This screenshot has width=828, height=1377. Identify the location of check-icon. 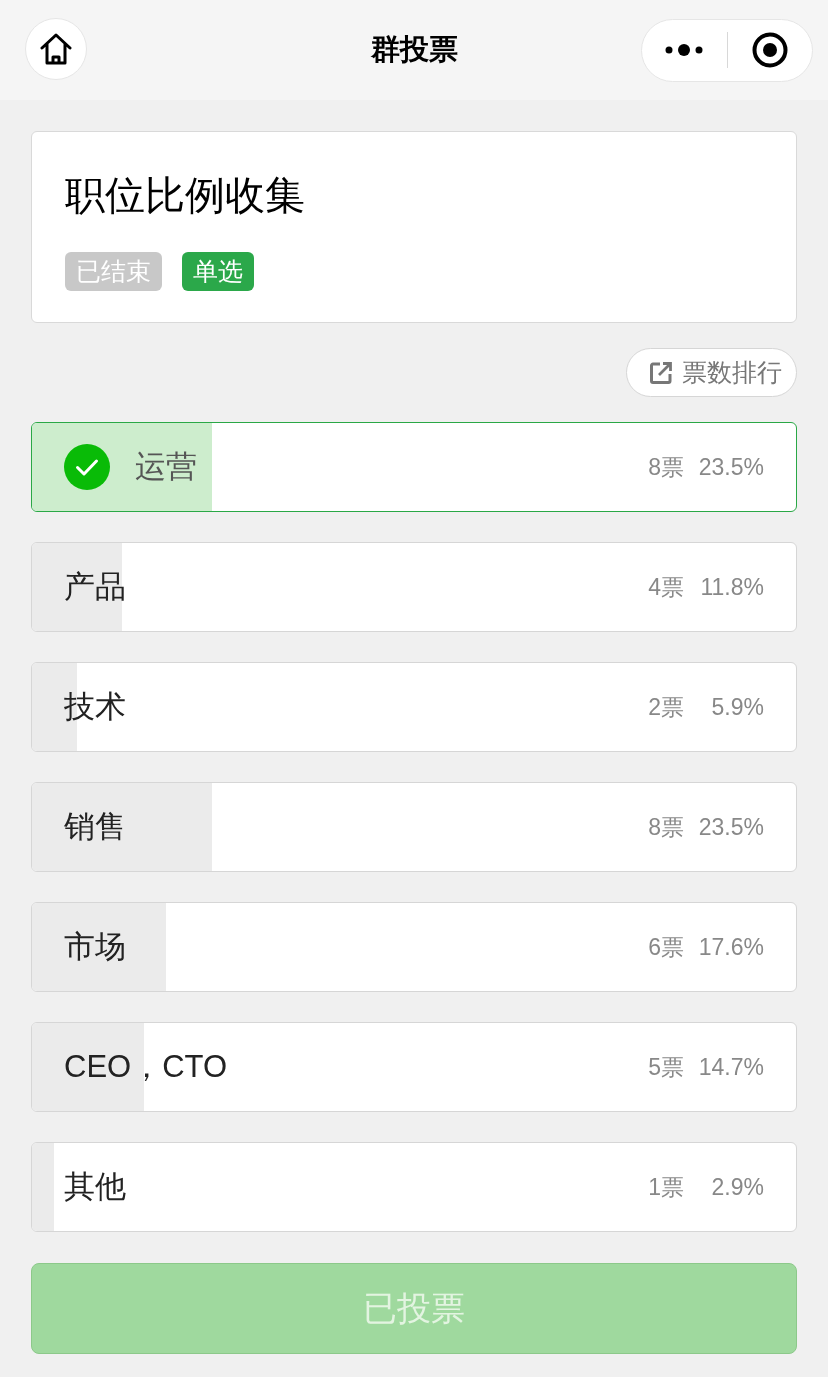
(87, 467).